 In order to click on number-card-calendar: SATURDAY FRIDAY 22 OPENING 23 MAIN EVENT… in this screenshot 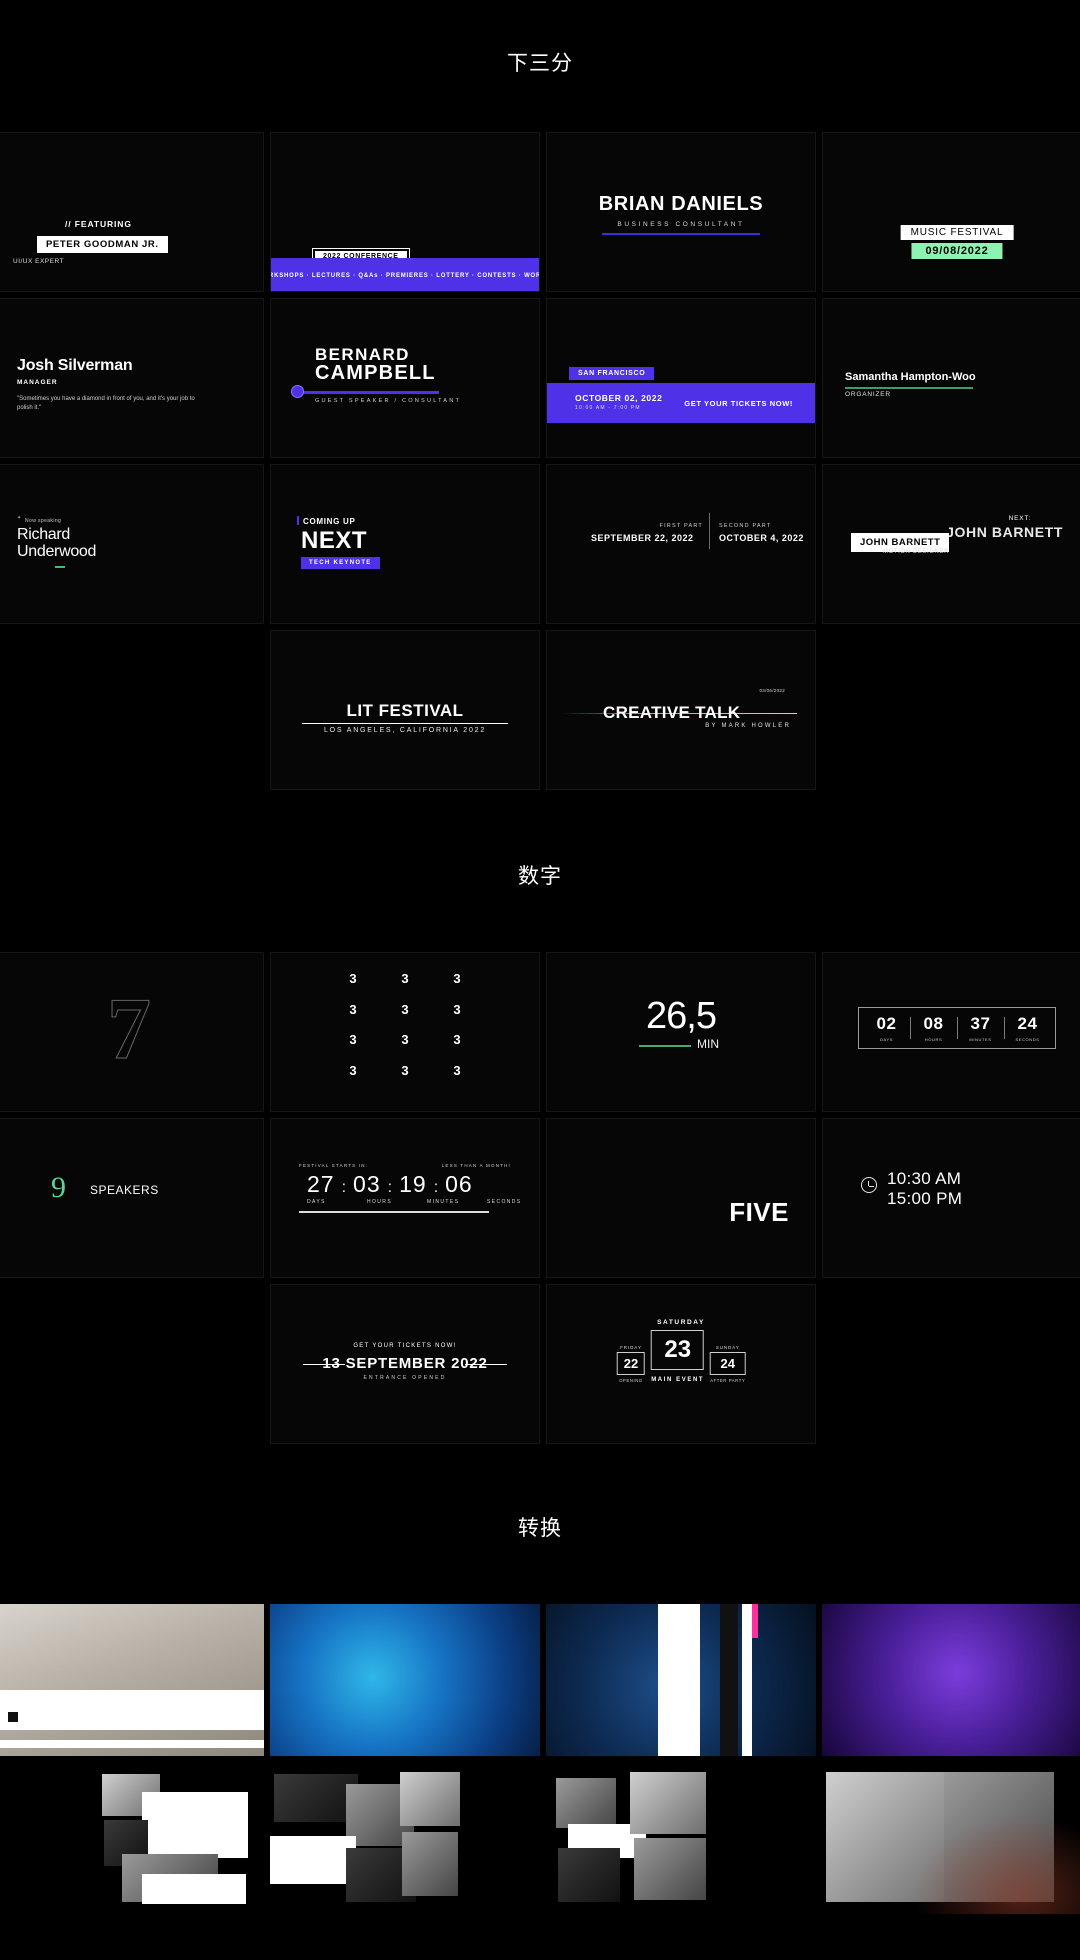, I will do `click(681, 1364)`.